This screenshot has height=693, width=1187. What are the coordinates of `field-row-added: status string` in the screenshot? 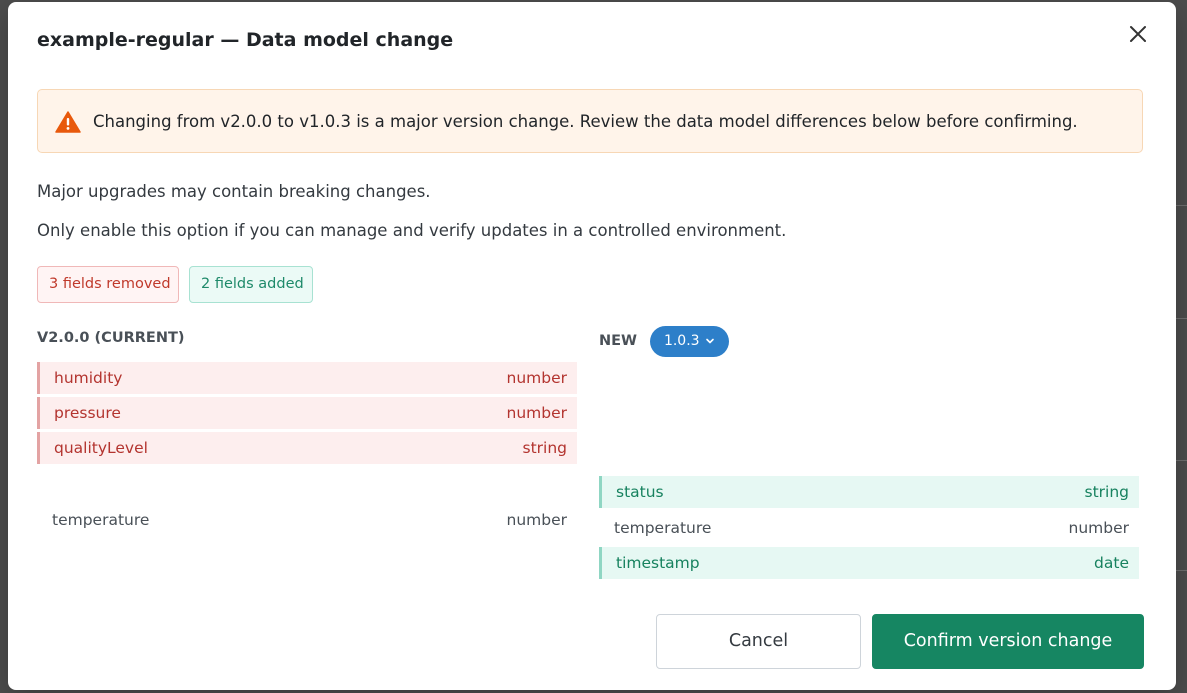 It's located at (869, 492).